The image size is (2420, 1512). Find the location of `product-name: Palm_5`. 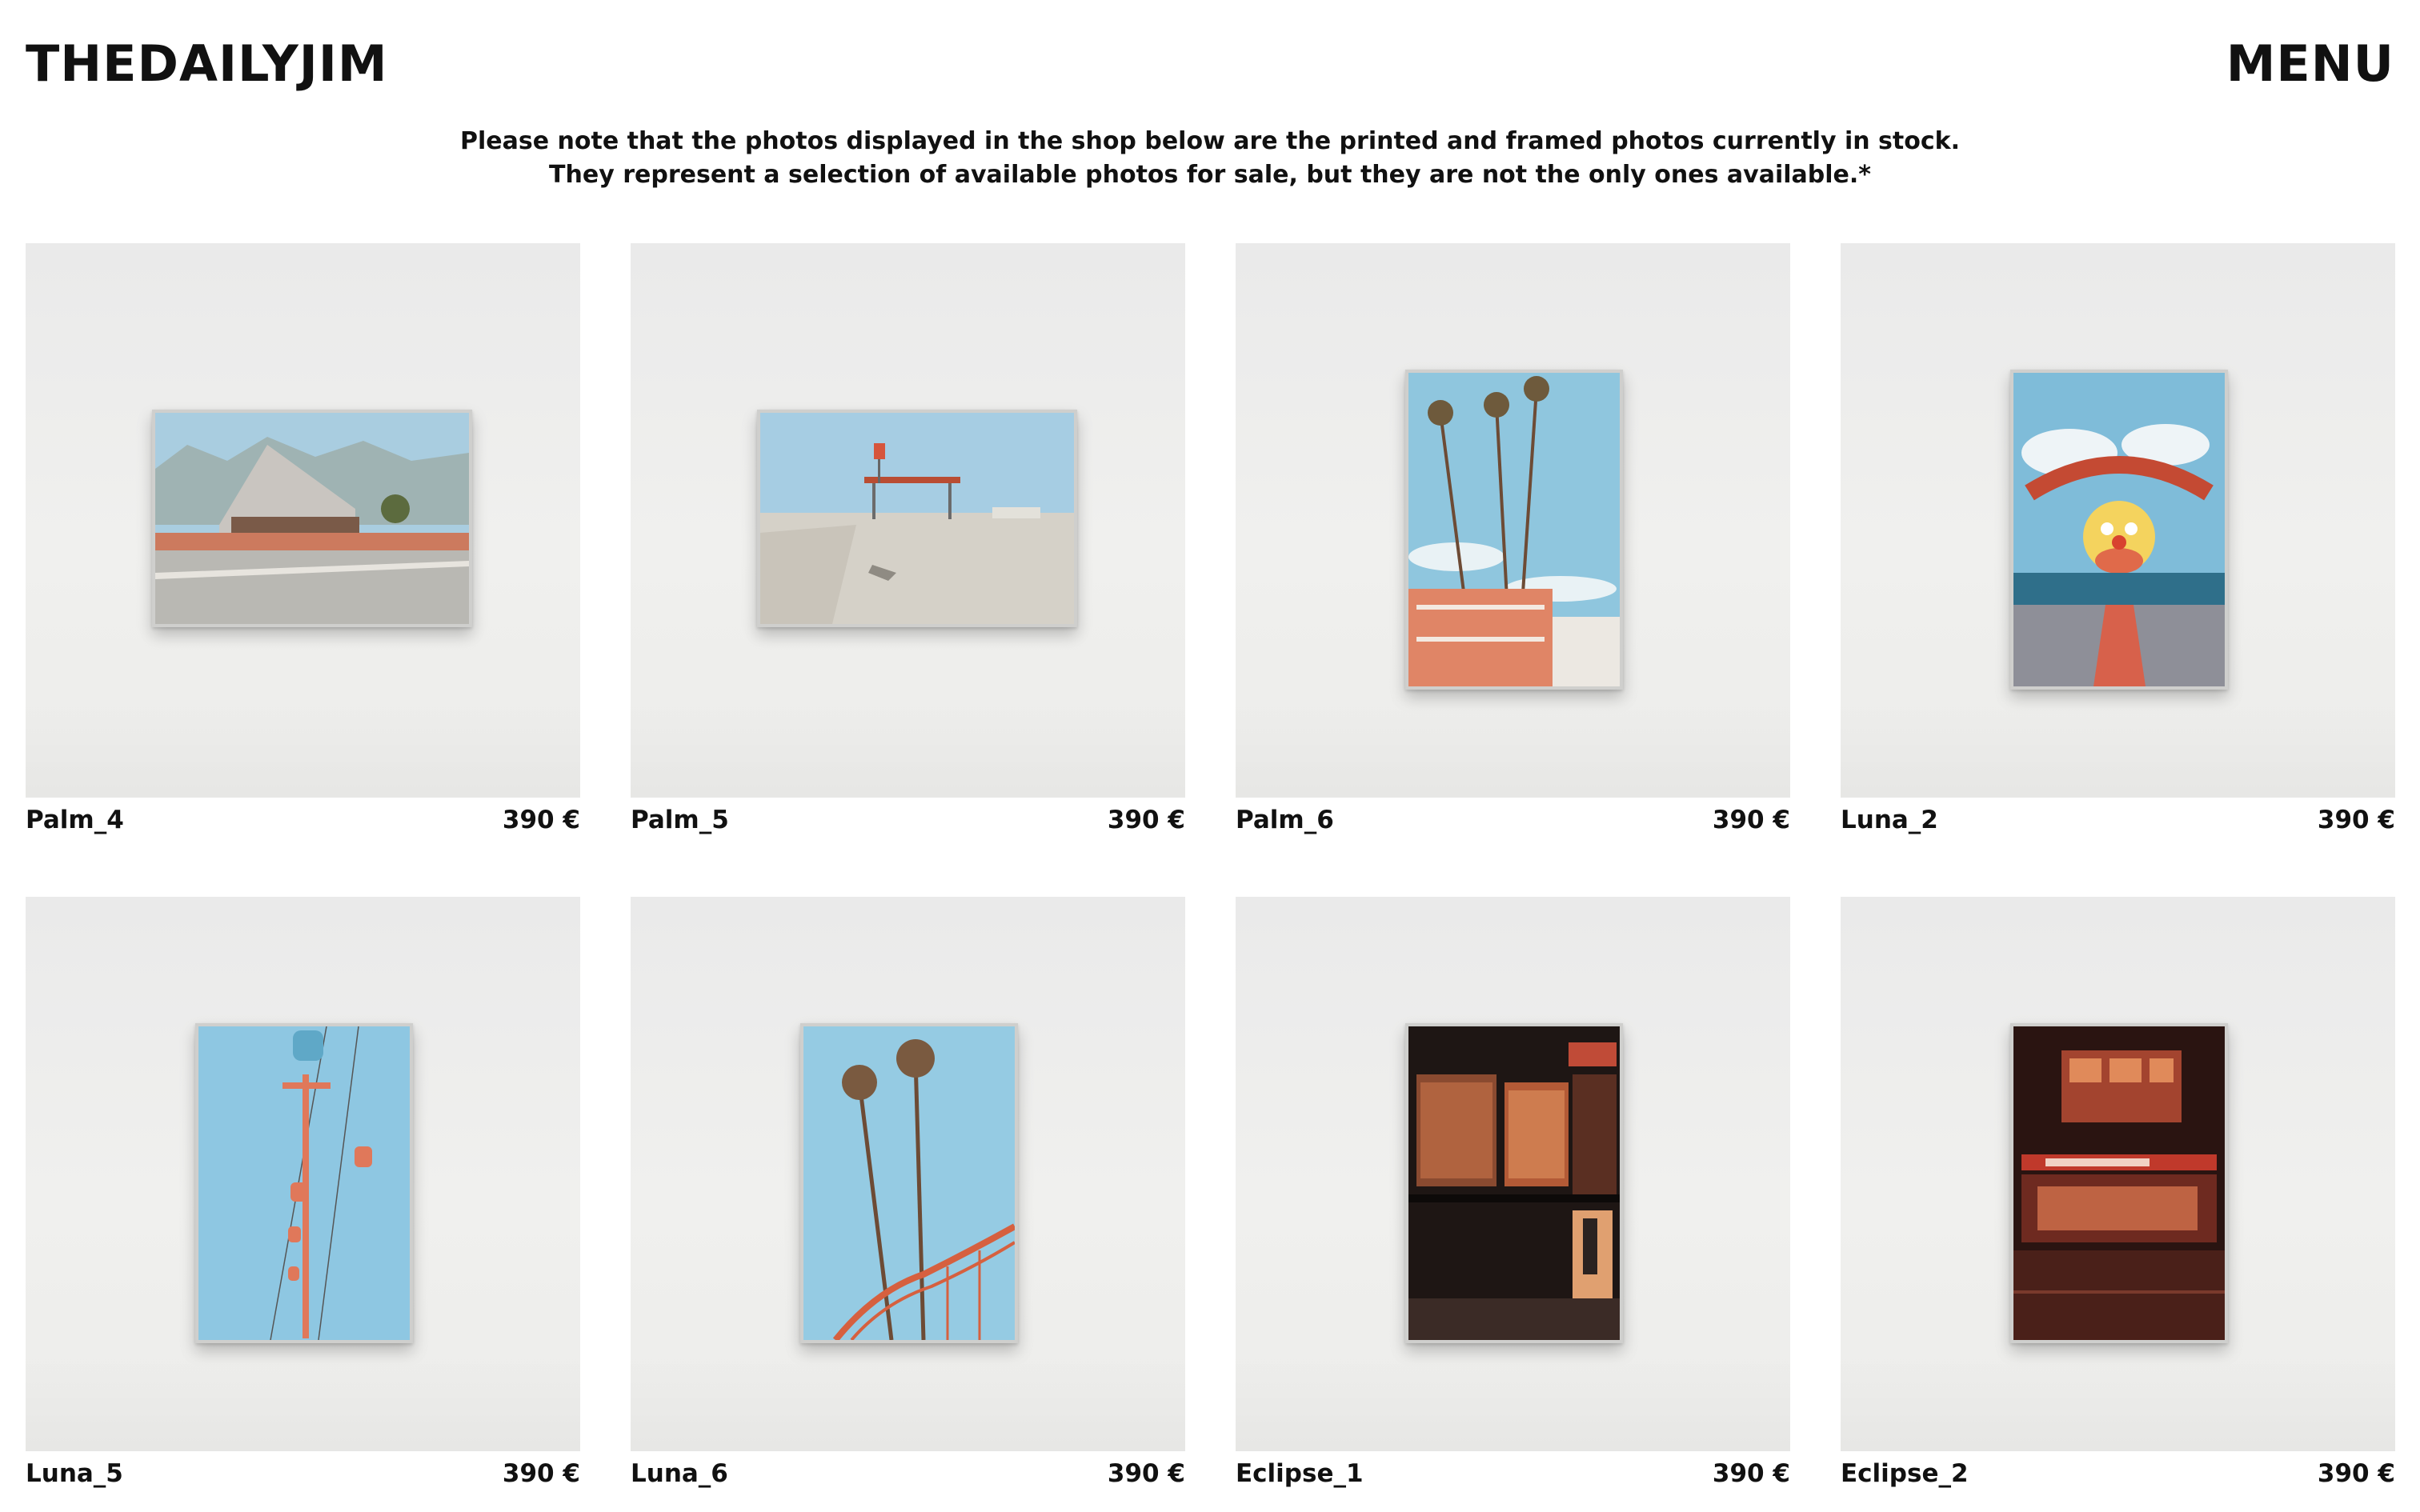

product-name: Palm_5 is located at coordinates (680, 820).